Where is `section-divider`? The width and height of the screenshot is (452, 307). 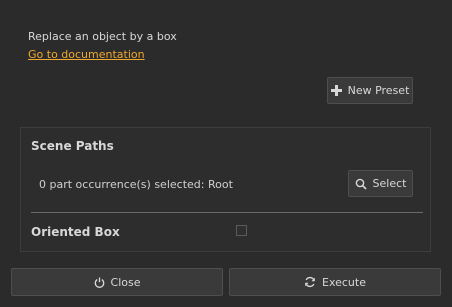
section-divider is located at coordinates (227, 212).